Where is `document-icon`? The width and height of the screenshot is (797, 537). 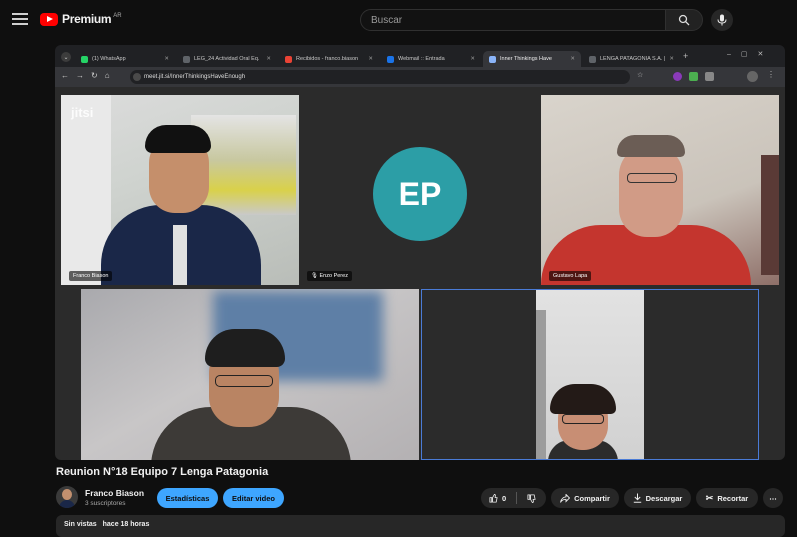 document-icon is located at coordinates (186, 59).